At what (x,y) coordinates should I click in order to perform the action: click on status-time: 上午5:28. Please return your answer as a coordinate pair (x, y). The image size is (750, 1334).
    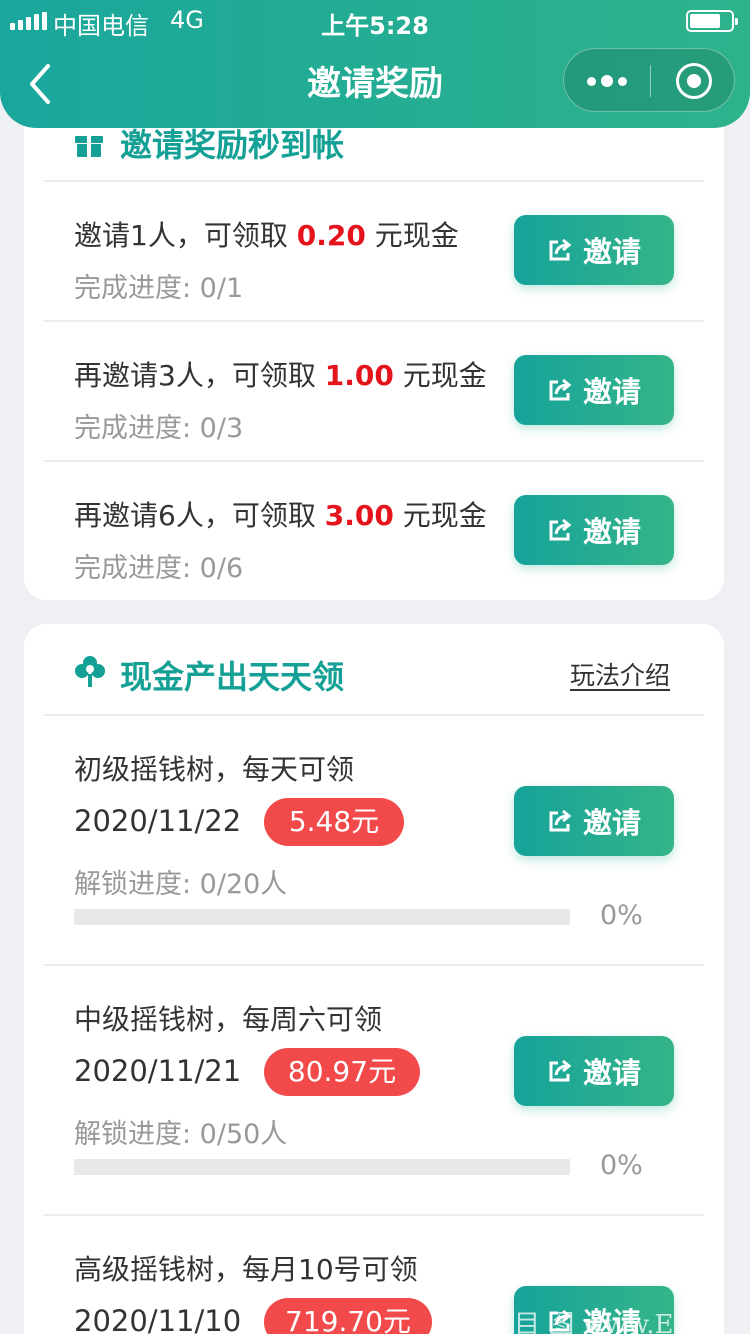
    Looking at the image, I should click on (375, 26).